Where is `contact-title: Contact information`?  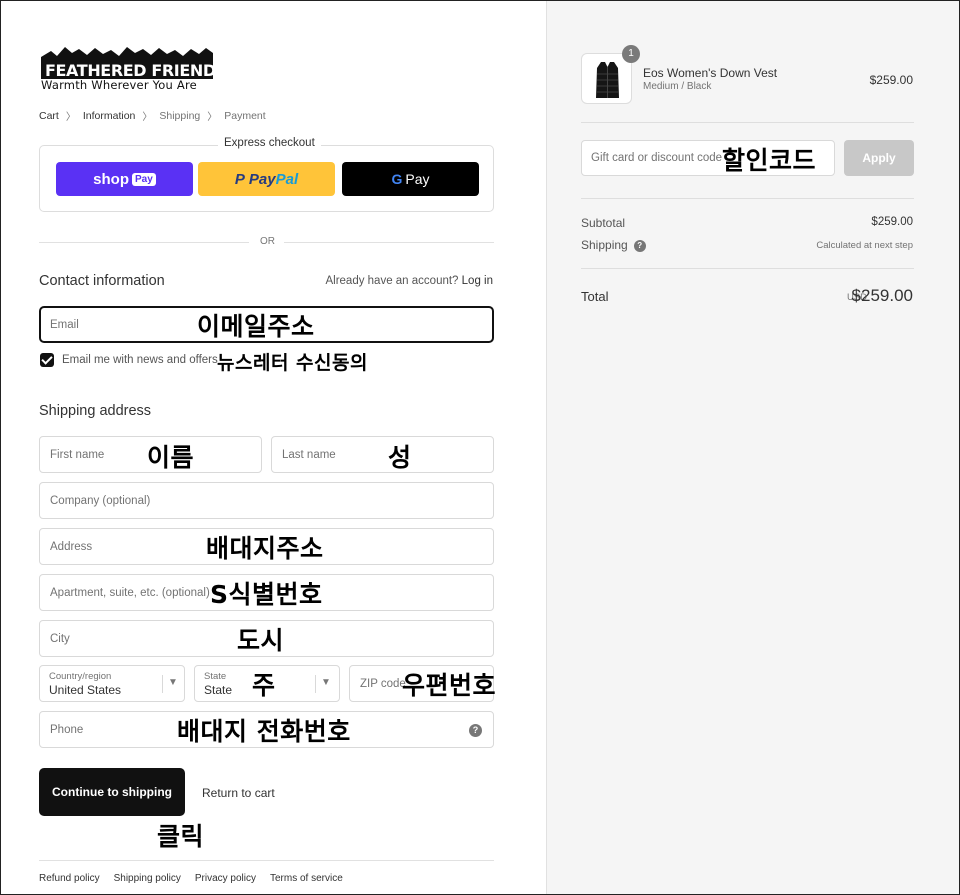
contact-title: Contact information is located at coordinates (102, 281).